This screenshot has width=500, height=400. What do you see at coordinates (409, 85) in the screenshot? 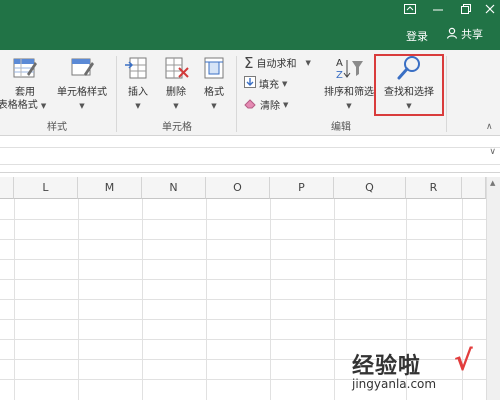
I see `highlight-box` at bounding box center [409, 85].